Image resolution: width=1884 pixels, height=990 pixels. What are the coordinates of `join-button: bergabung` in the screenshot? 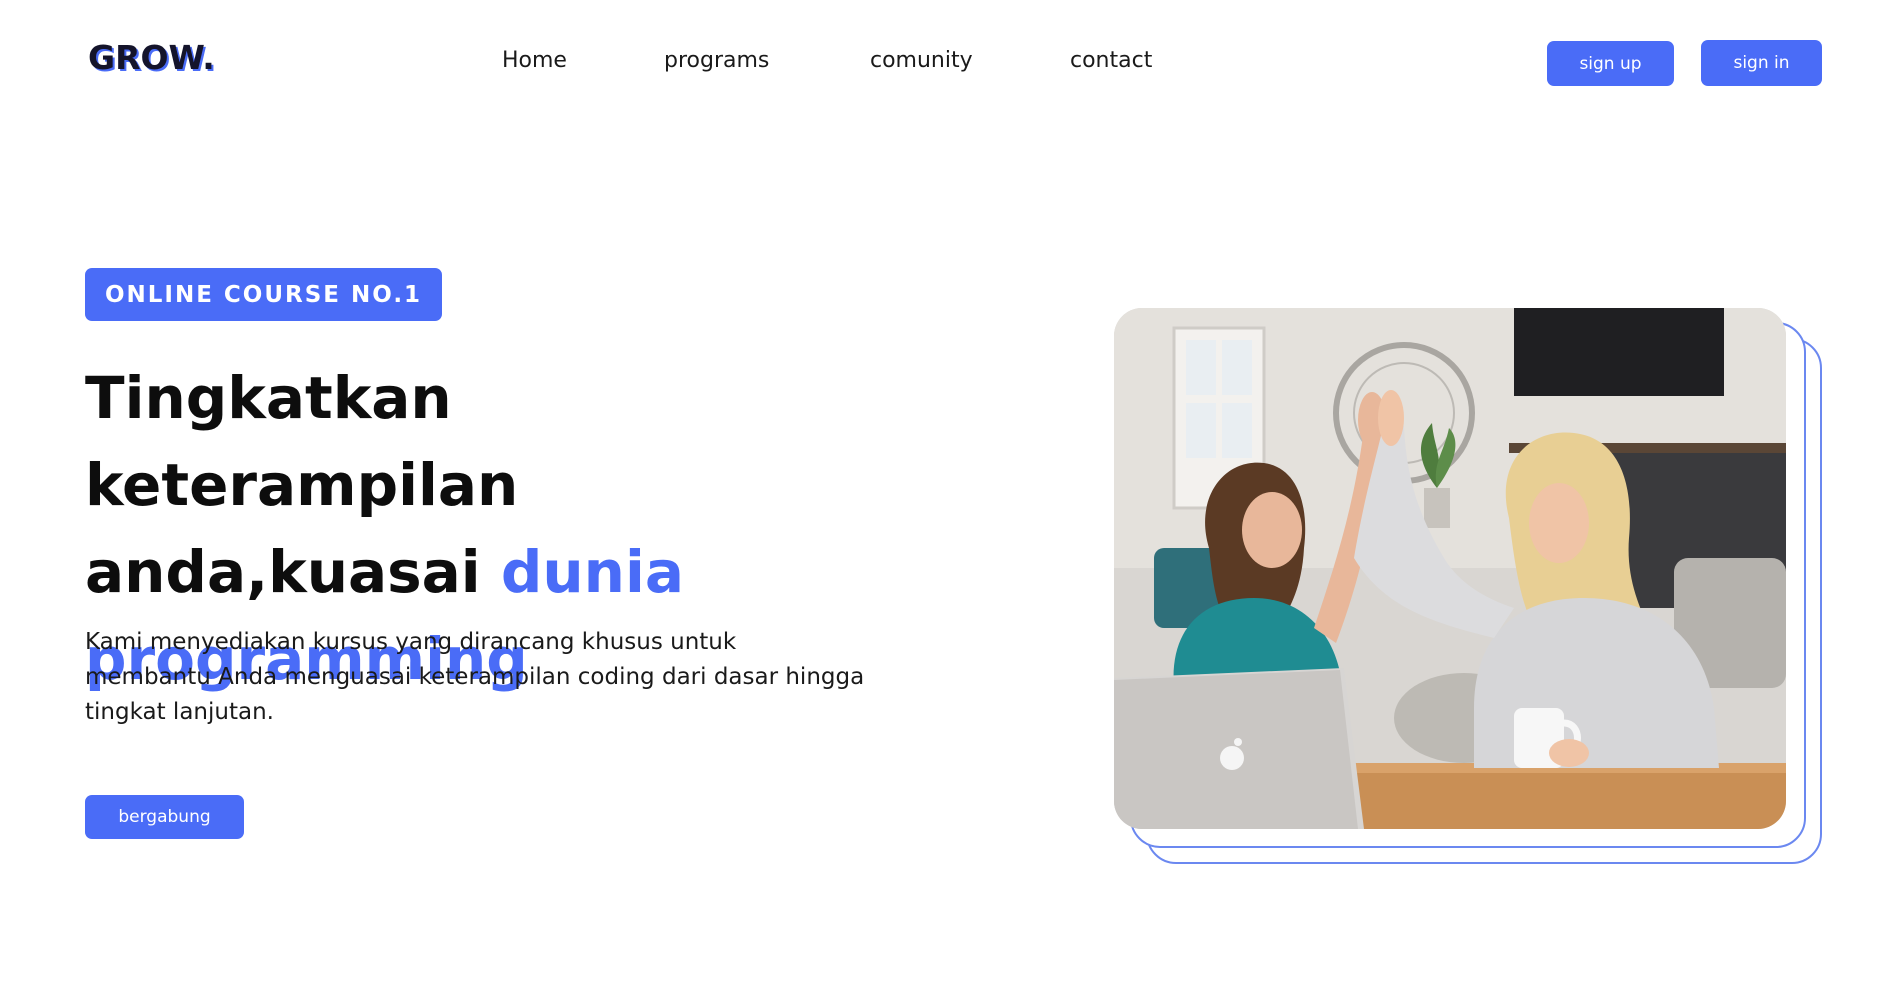 It's located at (164, 817).